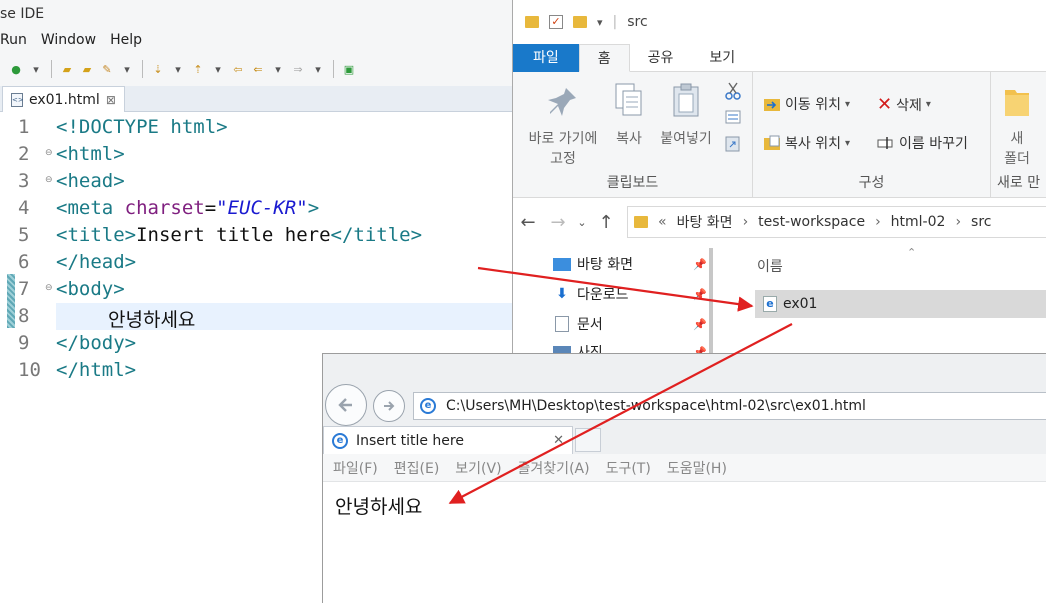  What do you see at coordinates (563, 139) in the screenshot?
I see `pin-label-line1: 바로 가기에` at bounding box center [563, 139].